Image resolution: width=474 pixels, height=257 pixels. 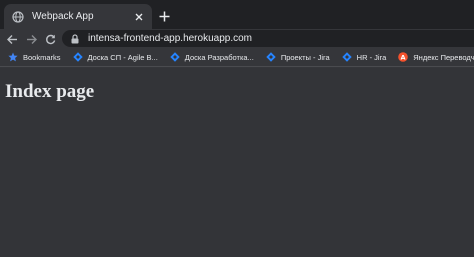 I want to click on forward-button, so click(x=31, y=39).